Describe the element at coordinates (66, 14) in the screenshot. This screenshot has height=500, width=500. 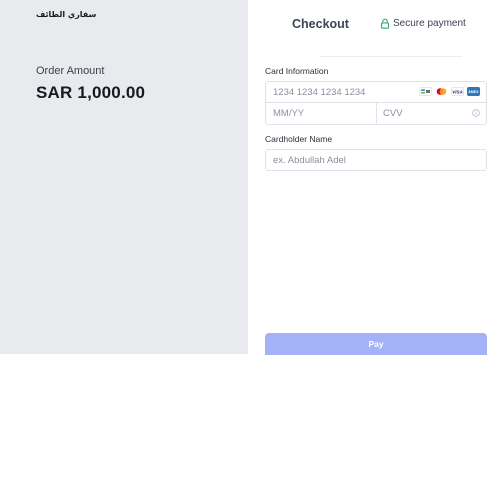
I see `merchant-name: سفاري الطائف` at that location.